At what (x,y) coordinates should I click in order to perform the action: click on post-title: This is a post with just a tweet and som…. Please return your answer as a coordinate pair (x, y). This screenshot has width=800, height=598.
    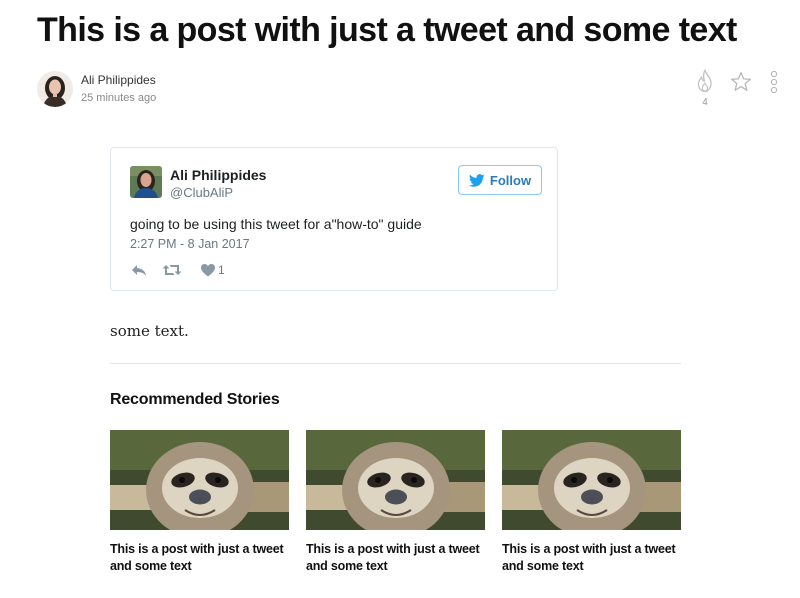
    Looking at the image, I should click on (387, 30).